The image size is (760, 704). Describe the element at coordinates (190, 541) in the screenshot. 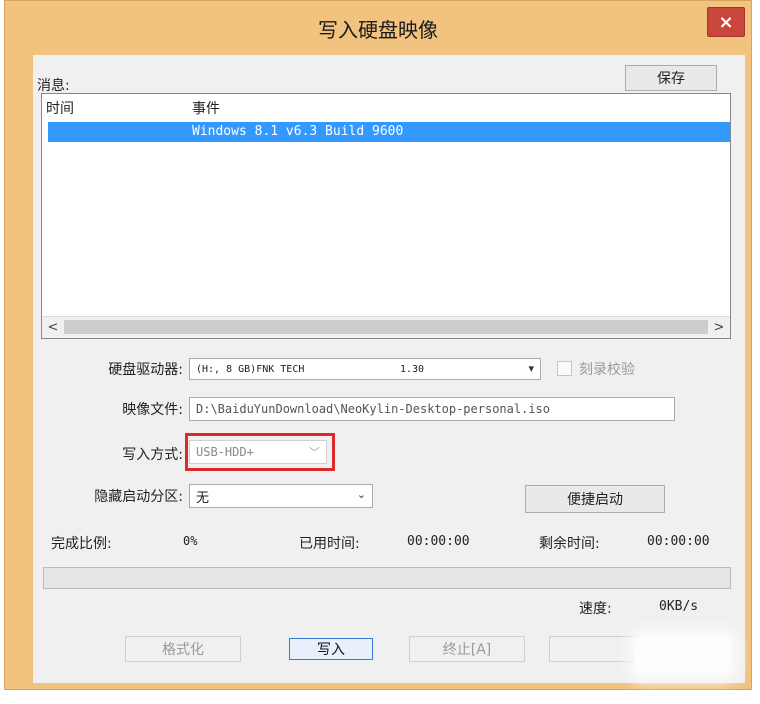

I see `progress-value: 0%` at that location.